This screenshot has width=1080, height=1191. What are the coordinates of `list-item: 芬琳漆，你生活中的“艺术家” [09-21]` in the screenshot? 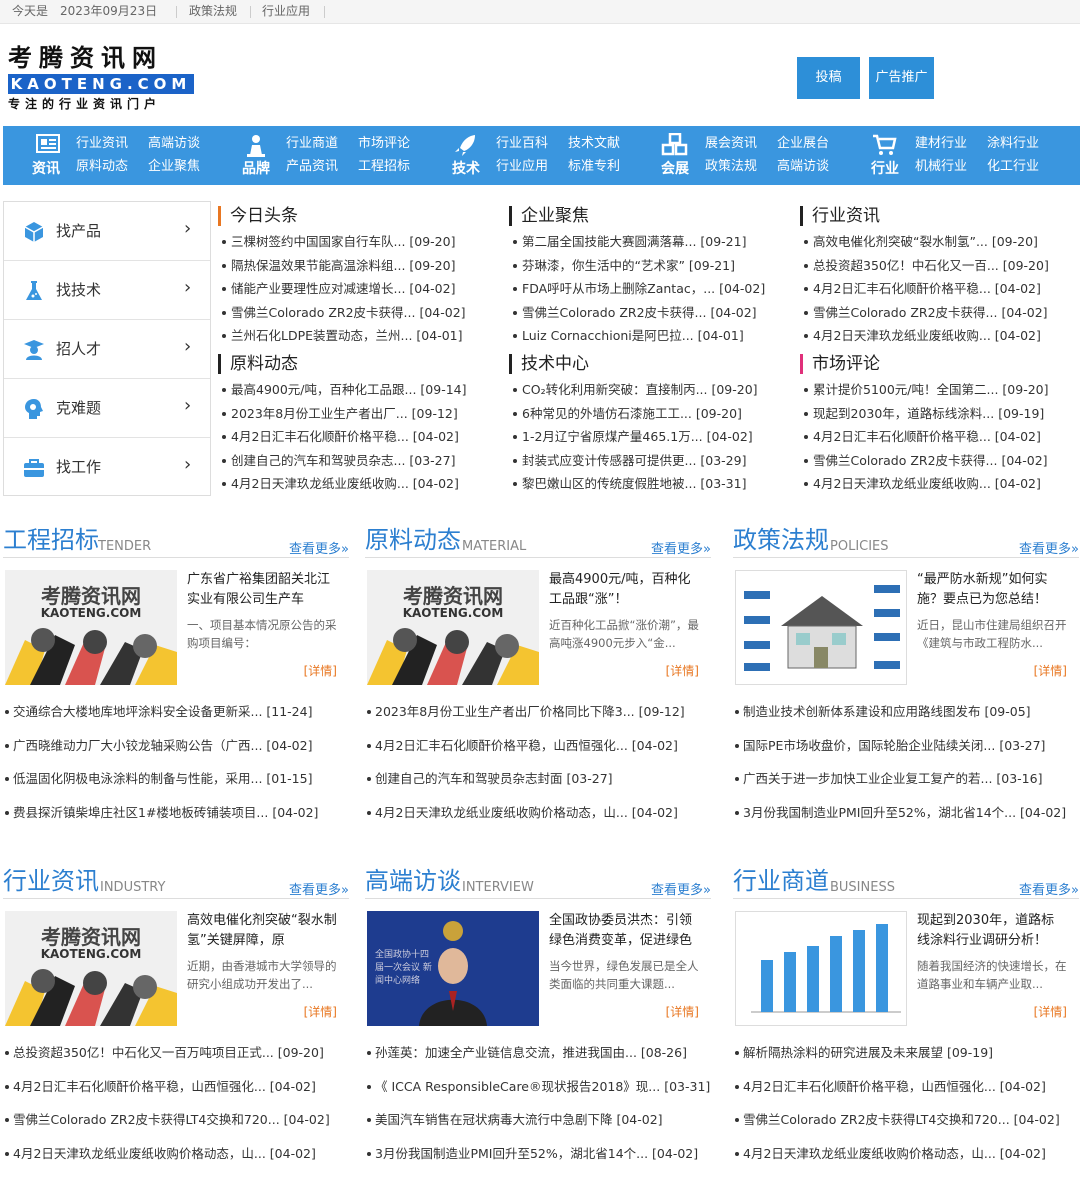 It's located at (650, 266).